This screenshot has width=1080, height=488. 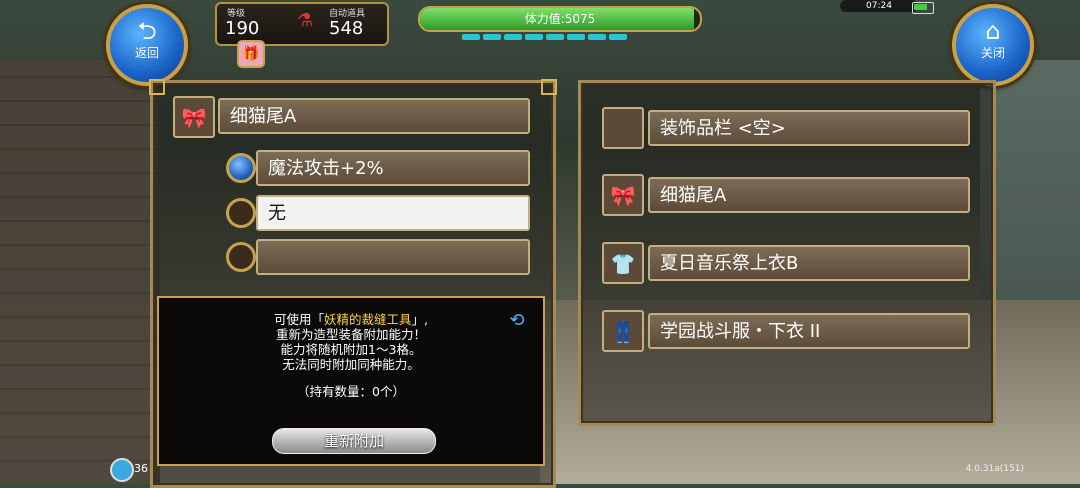 I want to click on empty-slot-icon, so click(x=623, y=128).